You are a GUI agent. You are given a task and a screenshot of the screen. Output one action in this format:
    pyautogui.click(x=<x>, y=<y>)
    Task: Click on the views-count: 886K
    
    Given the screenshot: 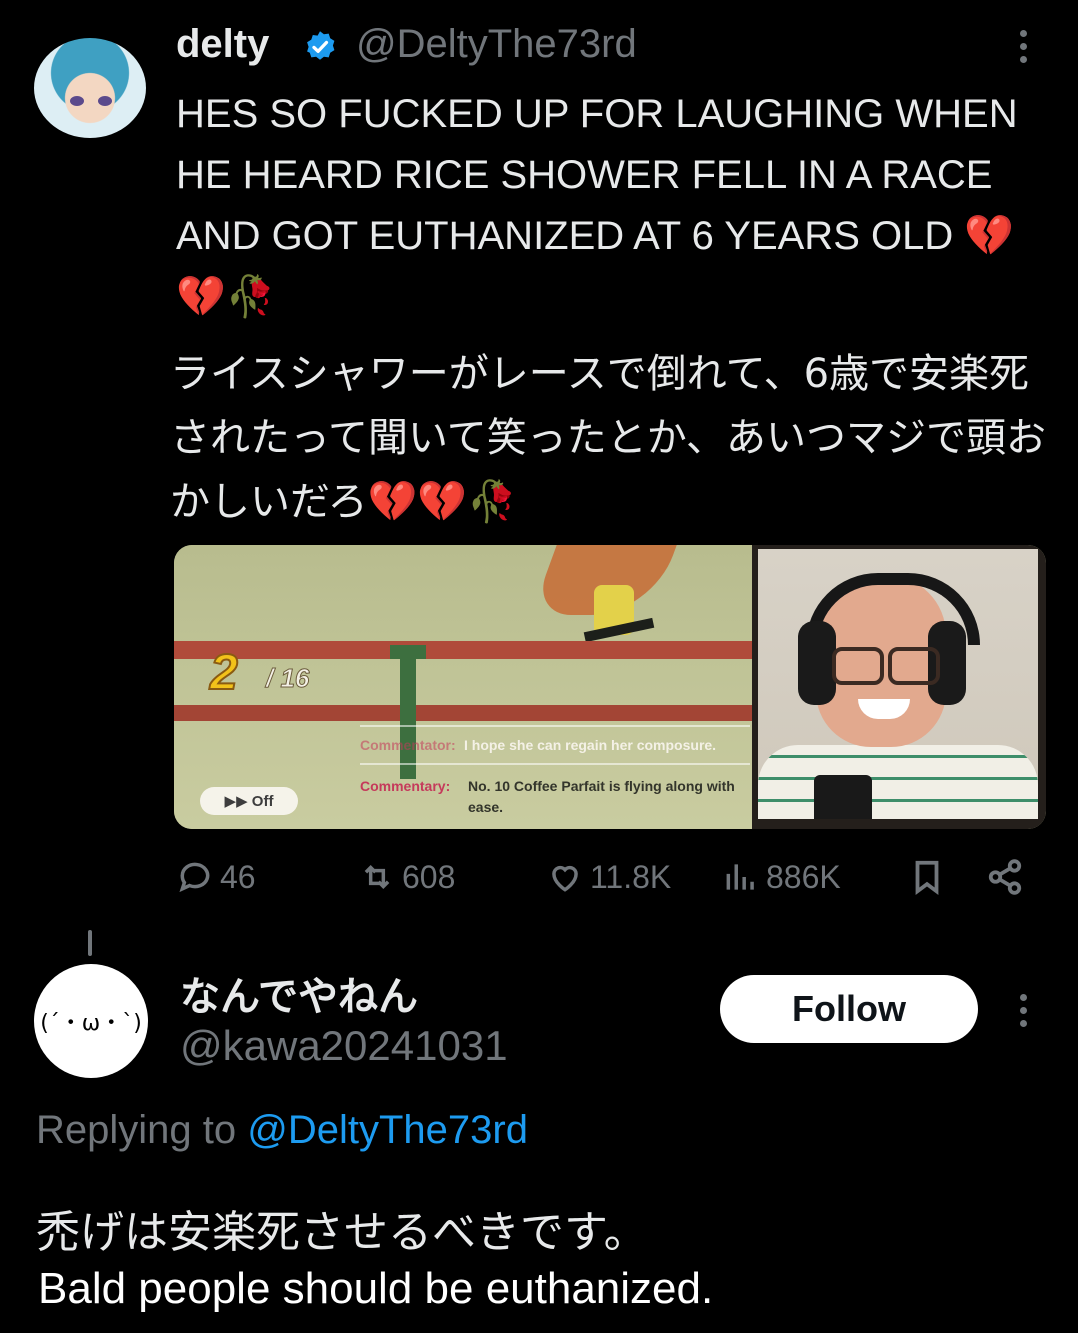 What is the action you would take?
    pyautogui.click(x=803, y=876)
    